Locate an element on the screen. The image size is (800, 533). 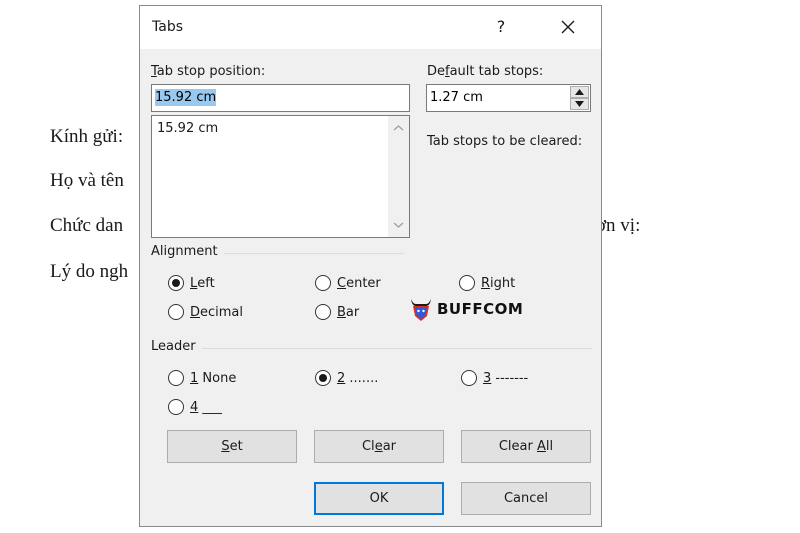
leader-none-radio: 1 None is located at coordinates (202, 378).